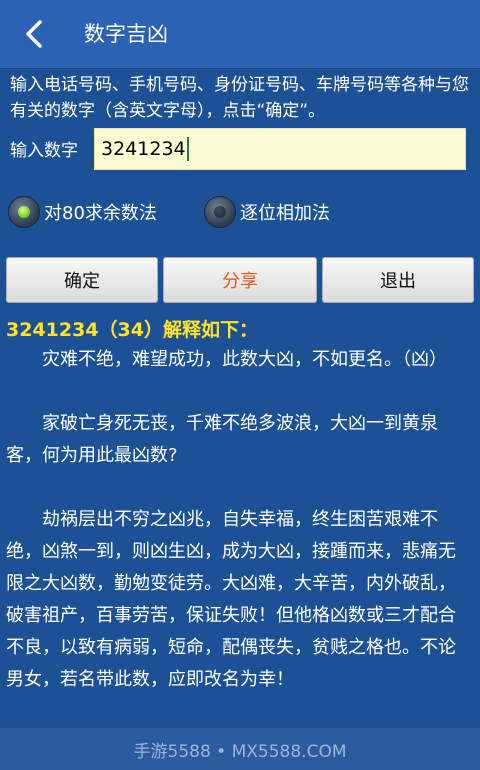 Image resolution: width=480 pixels, height=770 pixels. I want to click on chevron-left-icon, so click(34, 34).